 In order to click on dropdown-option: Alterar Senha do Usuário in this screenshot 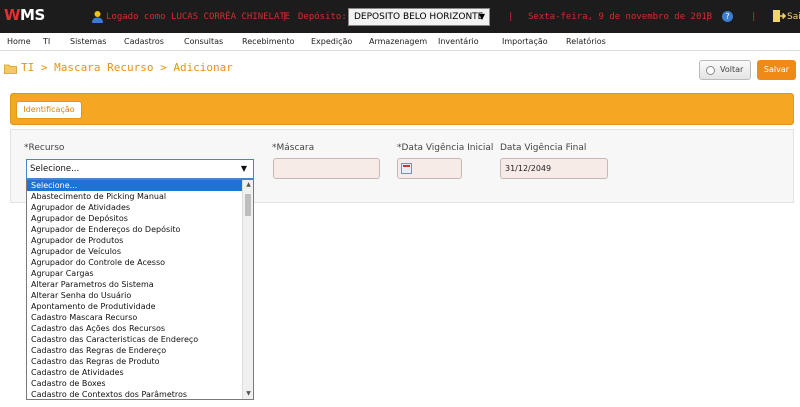, I will do `click(140, 295)`.